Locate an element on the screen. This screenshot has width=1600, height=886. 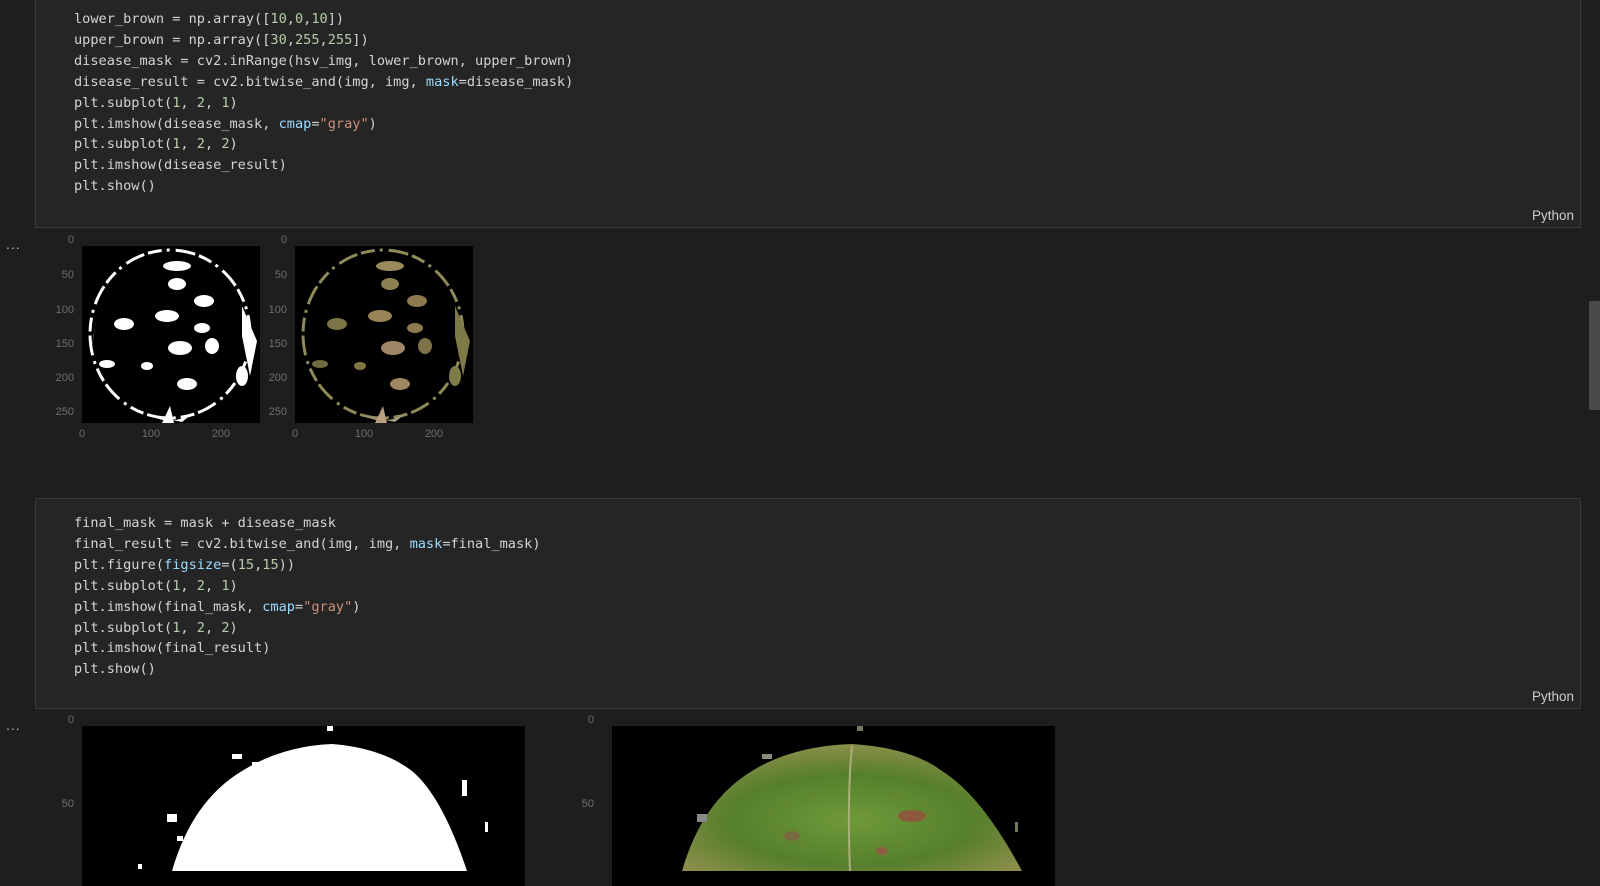
vertical-scrollbar is located at coordinates (1594, 355).